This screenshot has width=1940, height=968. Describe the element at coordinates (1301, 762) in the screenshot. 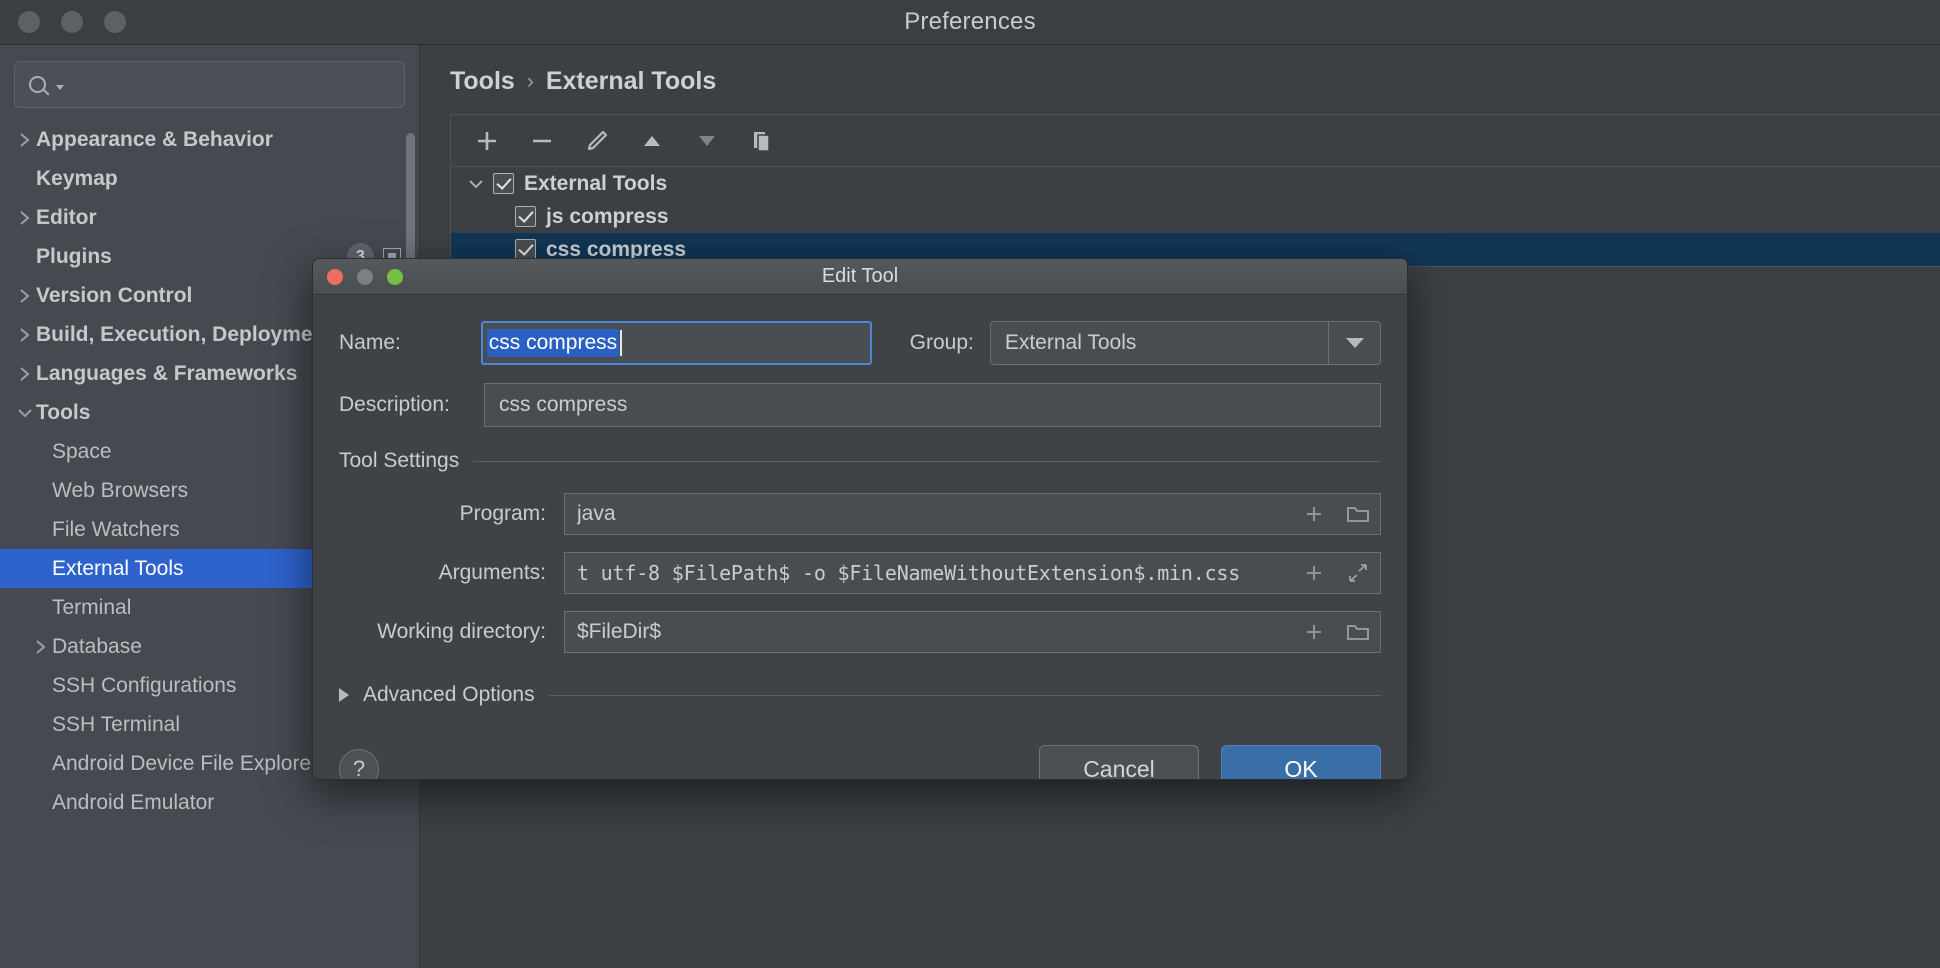

I see `ok-button: OK` at that location.